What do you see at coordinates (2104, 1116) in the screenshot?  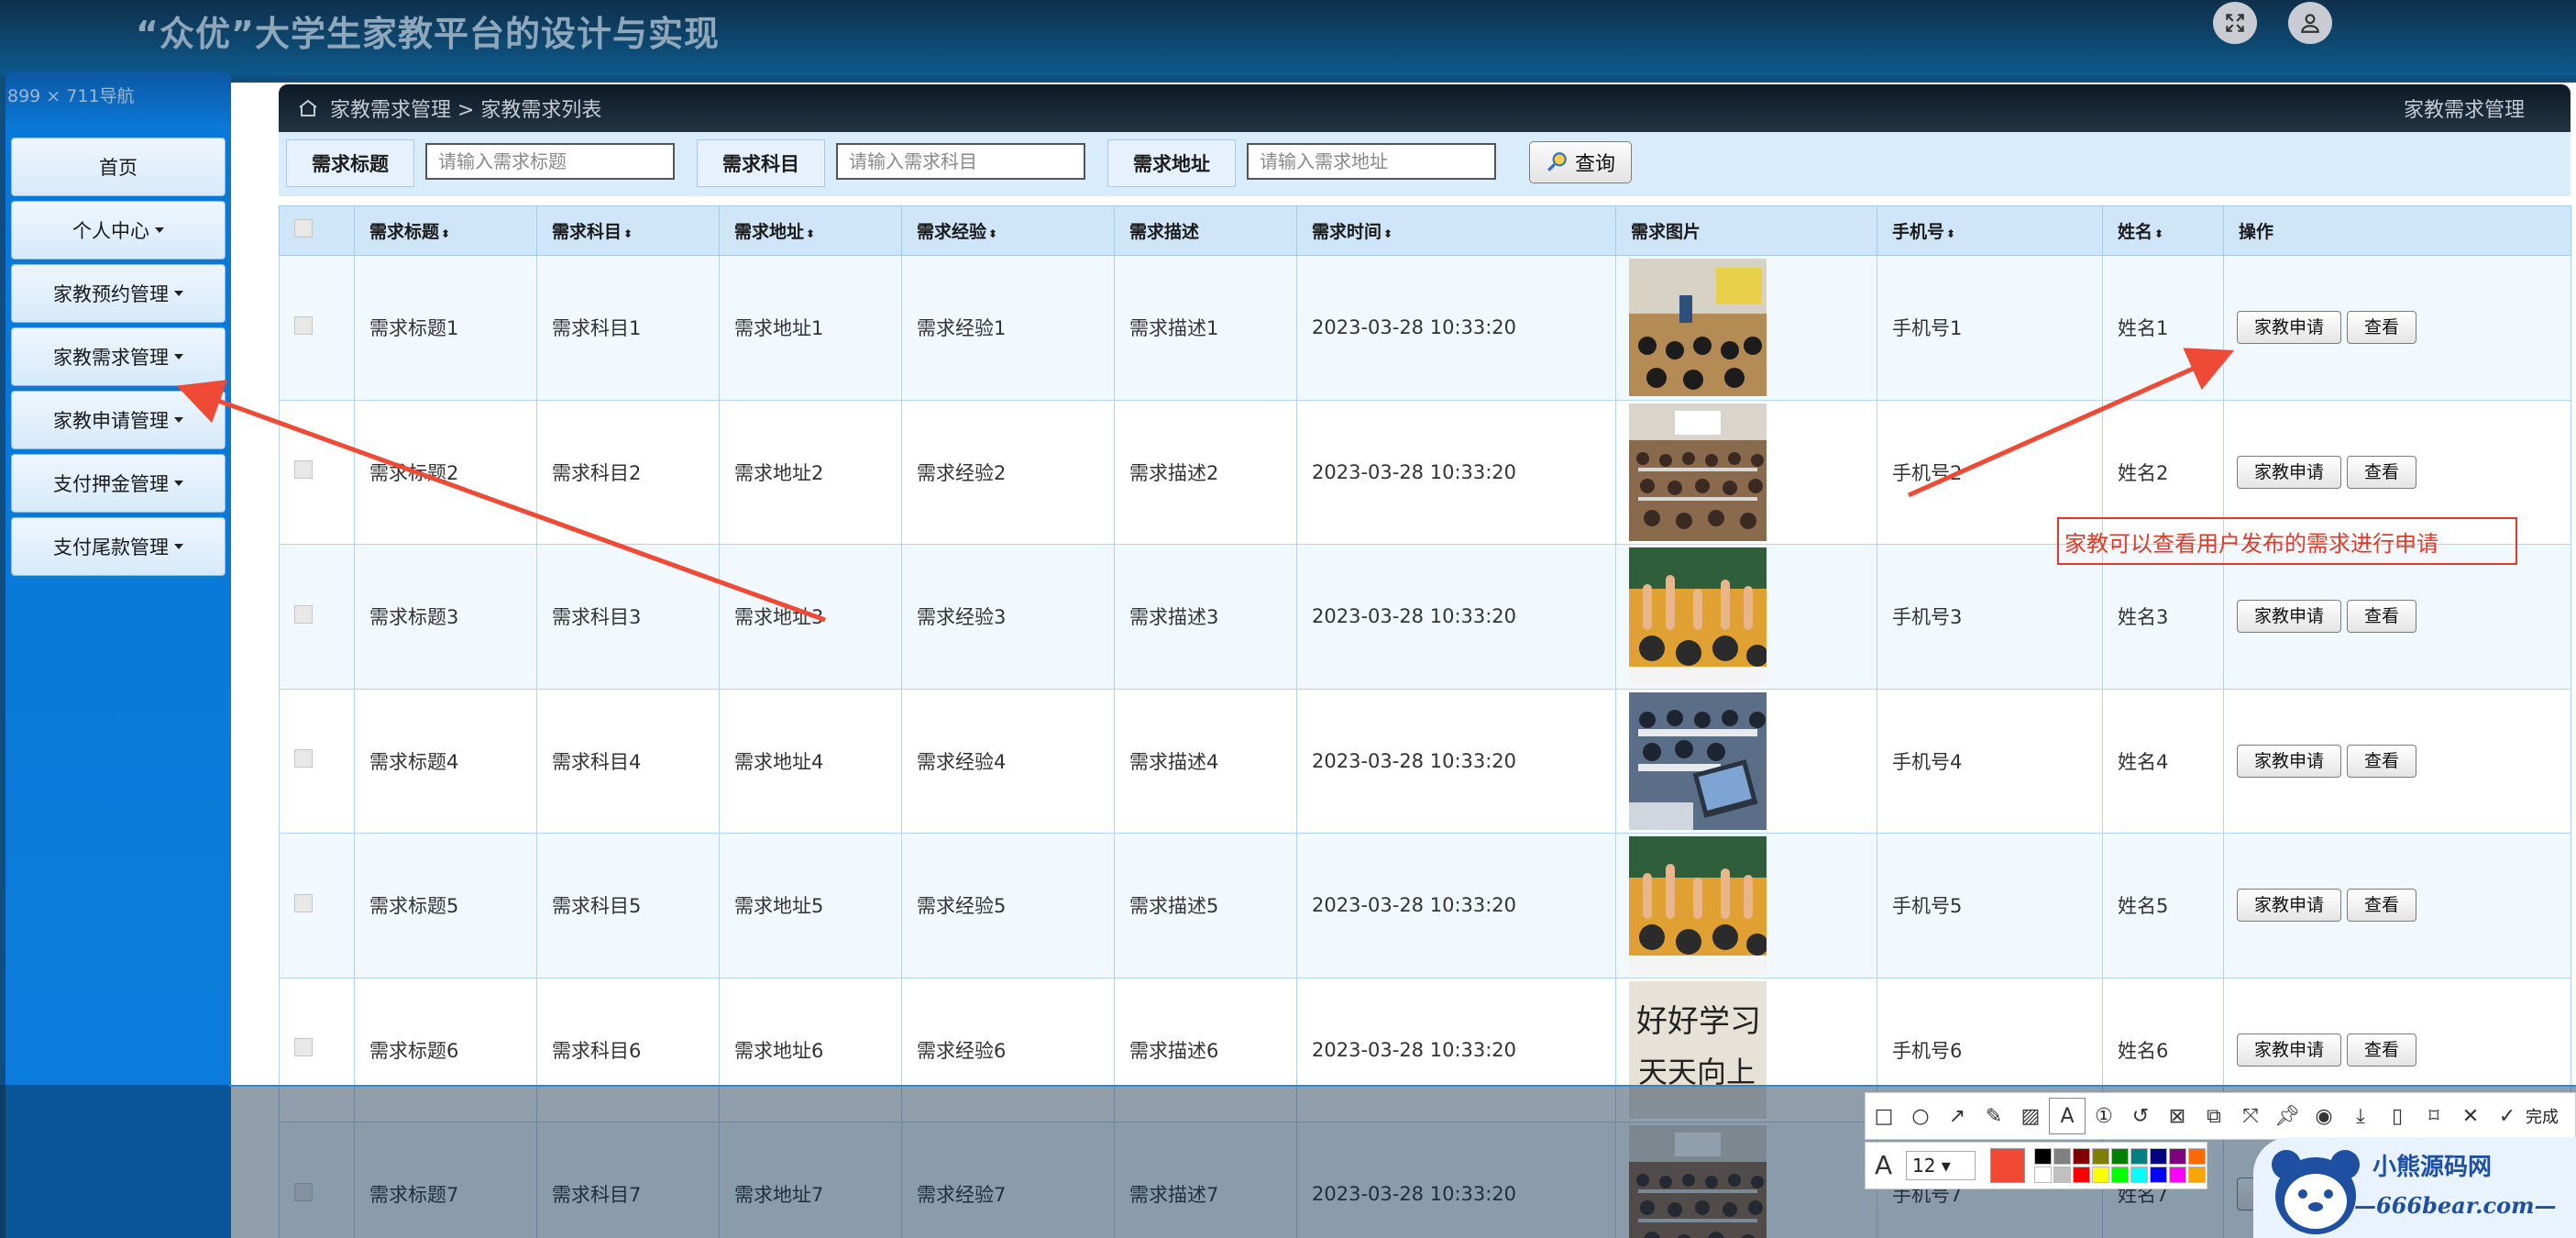 I see `number-tool-icon: ①` at bounding box center [2104, 1116].